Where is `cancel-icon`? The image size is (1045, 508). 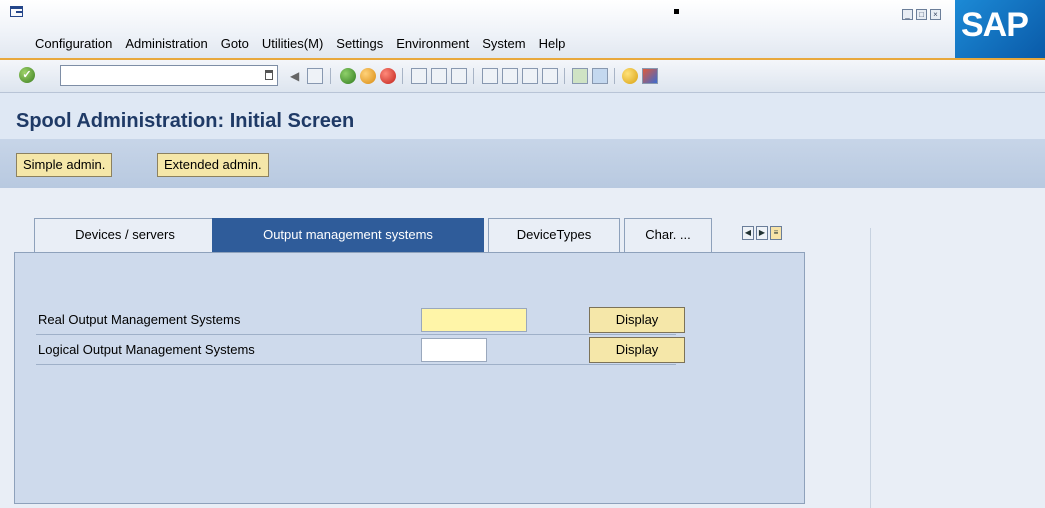
cancel-icon is located at coordinates (388, 76).